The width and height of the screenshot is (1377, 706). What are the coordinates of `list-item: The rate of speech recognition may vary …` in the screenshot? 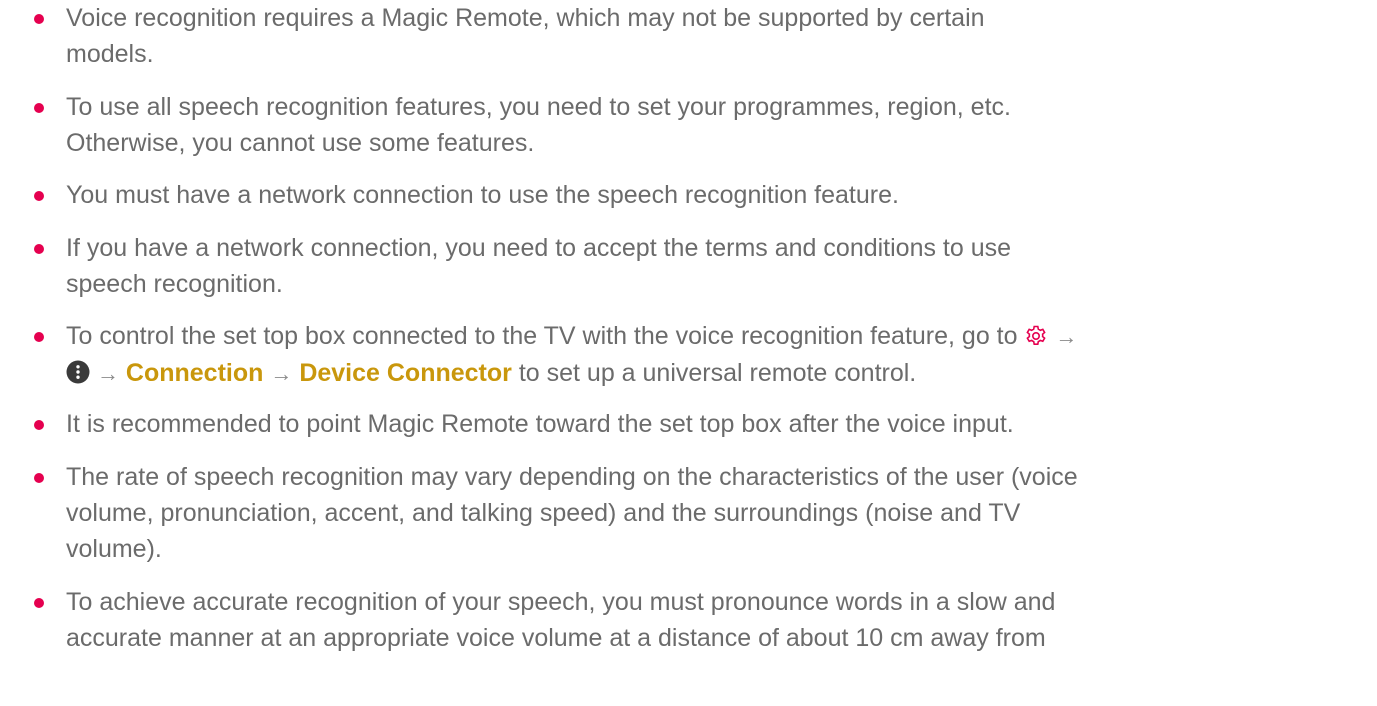 It's located at (554, 513).